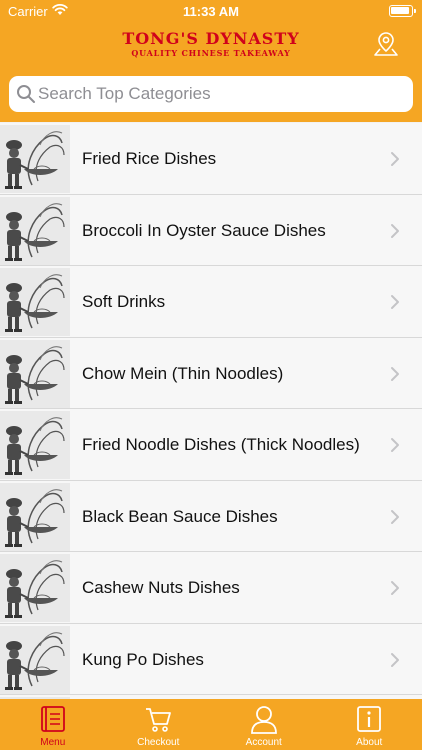 The image size is (422, 750). I want to click on tab-label: About, so click(369, 742).